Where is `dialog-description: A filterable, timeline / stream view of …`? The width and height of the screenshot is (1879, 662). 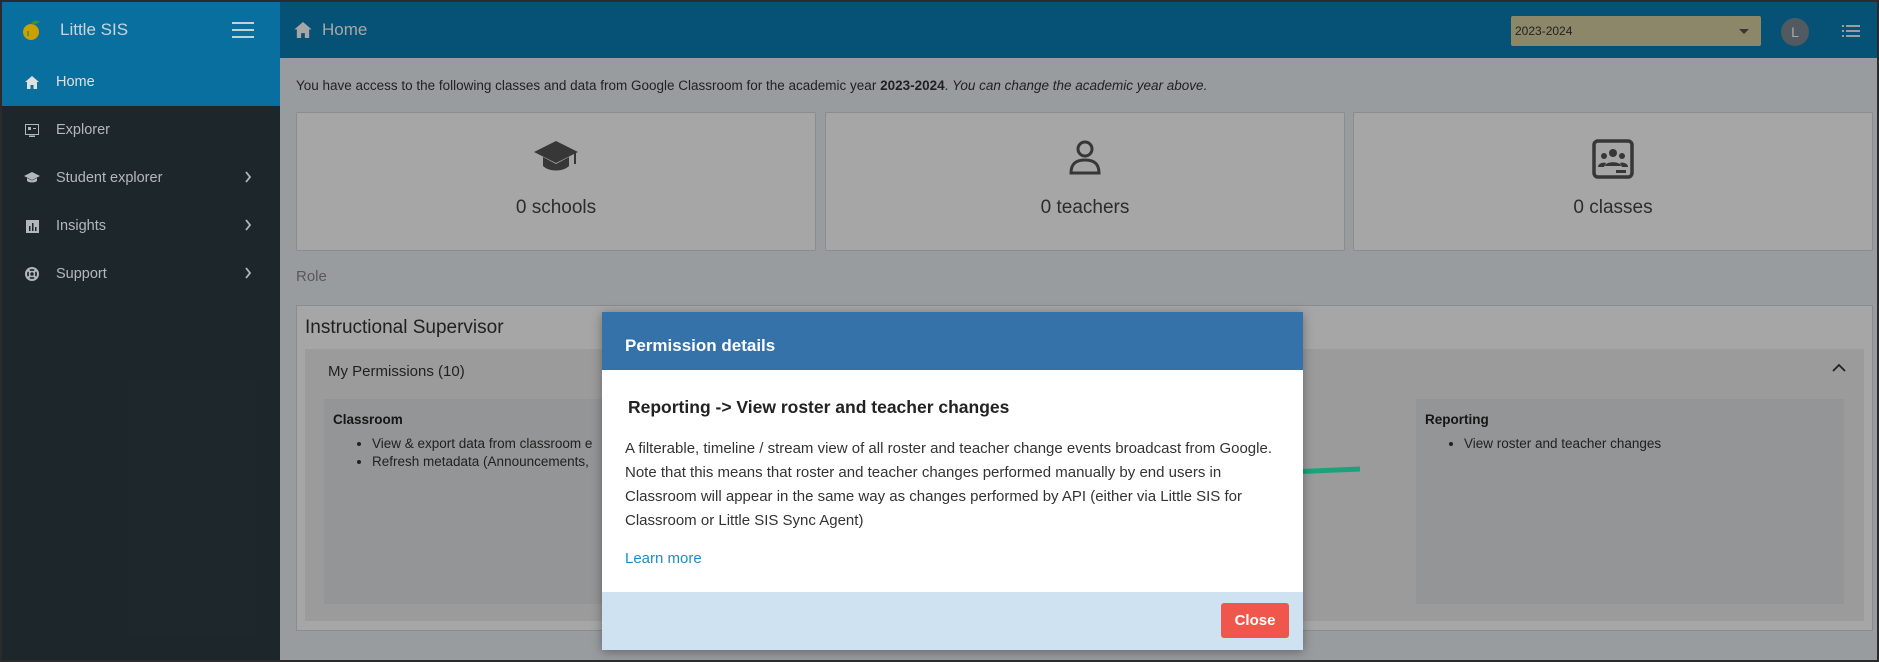 dialog-description: A filterable, timeline / stream view of … is located at coordinates (948, 484).